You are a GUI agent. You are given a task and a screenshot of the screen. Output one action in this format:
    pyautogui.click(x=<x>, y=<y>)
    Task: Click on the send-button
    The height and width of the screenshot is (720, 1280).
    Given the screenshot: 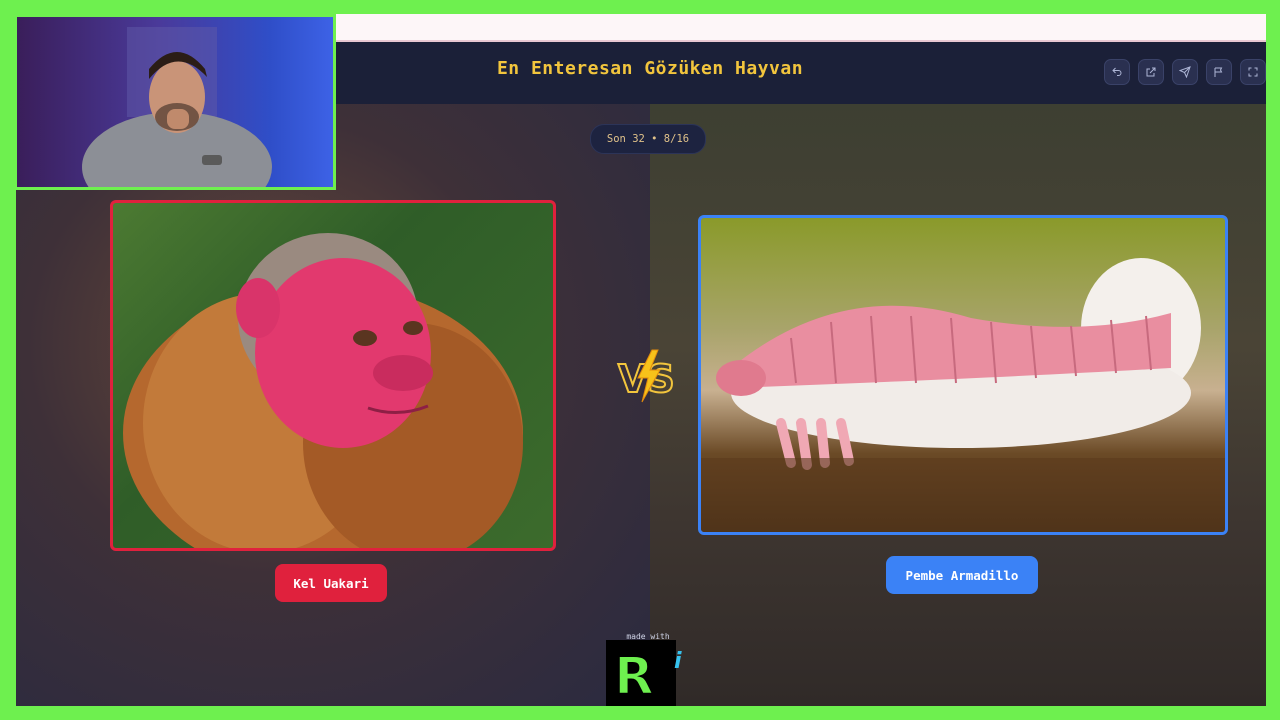 What is the action you would take?
    pyautogui.click(x=1185, y=72)
    